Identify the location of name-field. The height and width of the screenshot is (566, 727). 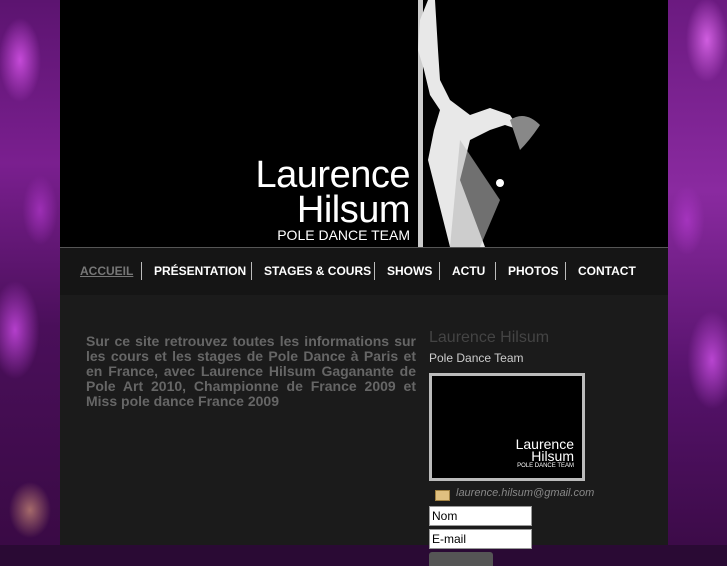
(480, 516).